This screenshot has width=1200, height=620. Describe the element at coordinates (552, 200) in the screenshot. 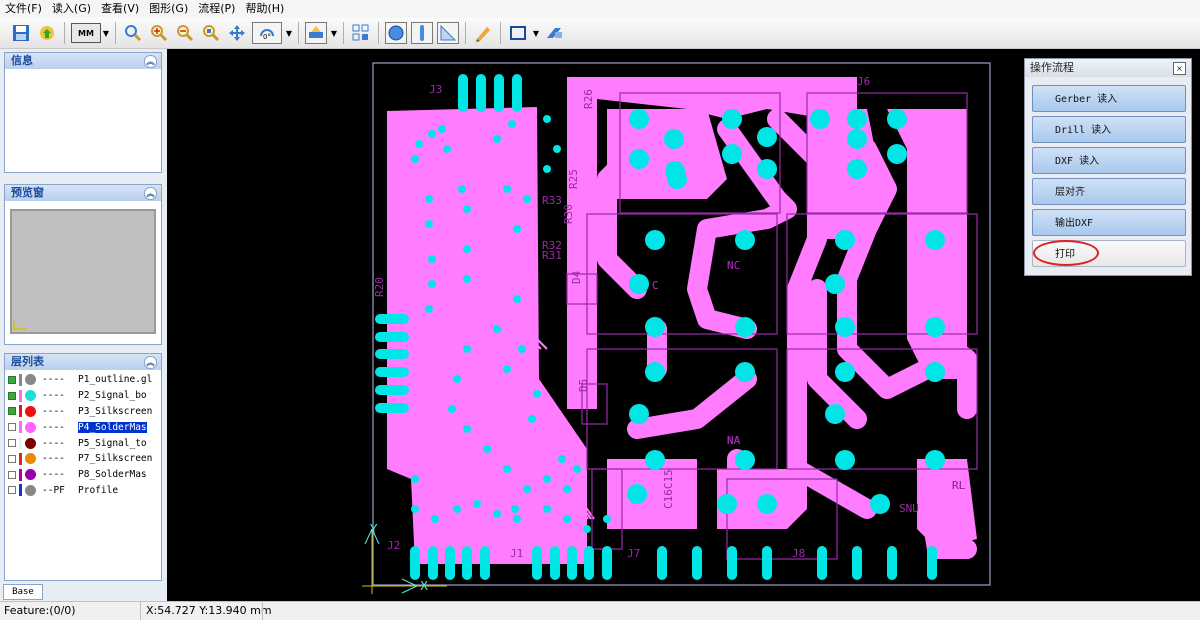

I see `pcb-label: R33` at that location.